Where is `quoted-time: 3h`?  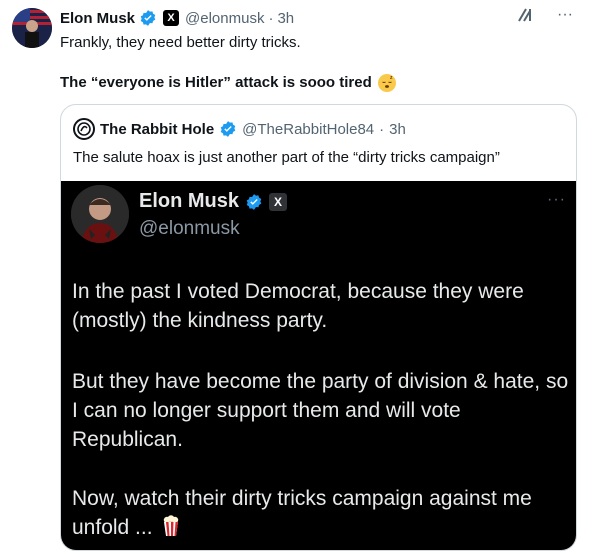
quoted-time: 3h is located at coordinates (397, 129).